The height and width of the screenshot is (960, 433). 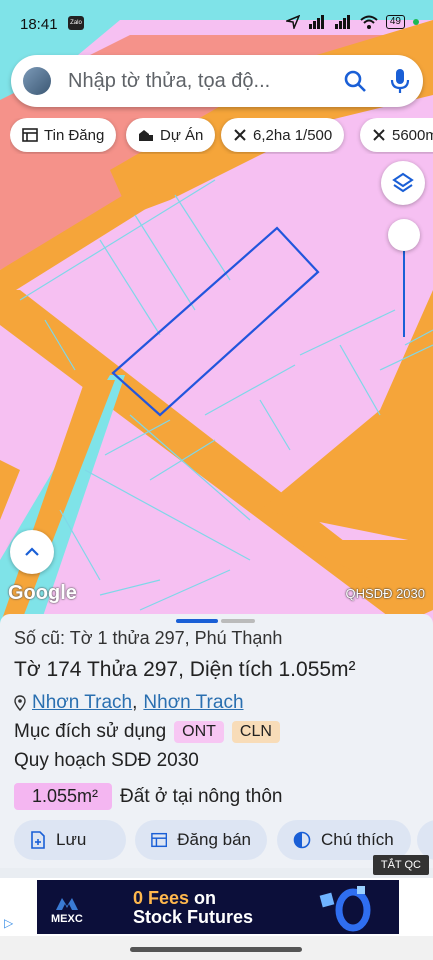 I want to click on parcel-location: Nhơn Trach, Nhơn Trach, so click(x=129, y=703).